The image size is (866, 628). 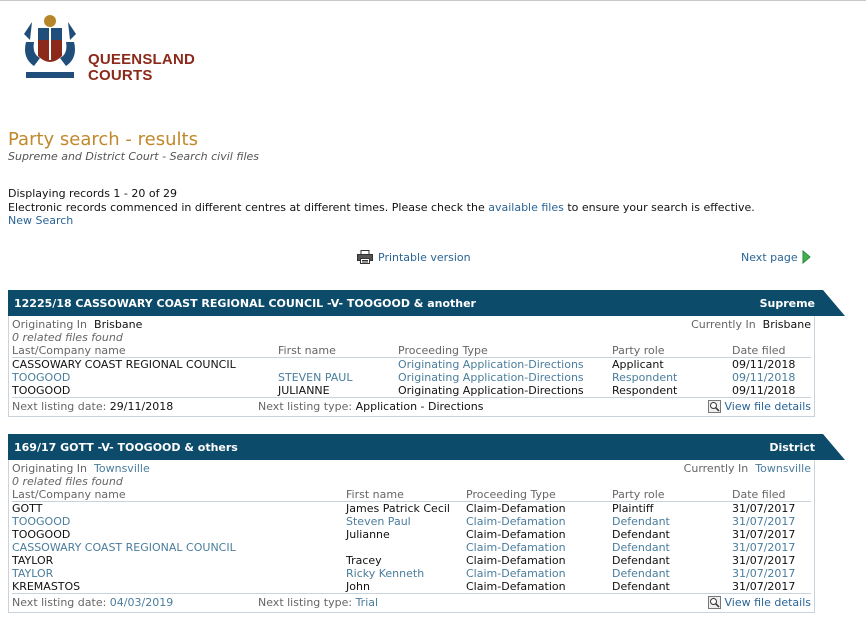 I want to click on next-type-label: Next listing type:, so click(x=305, y=602).